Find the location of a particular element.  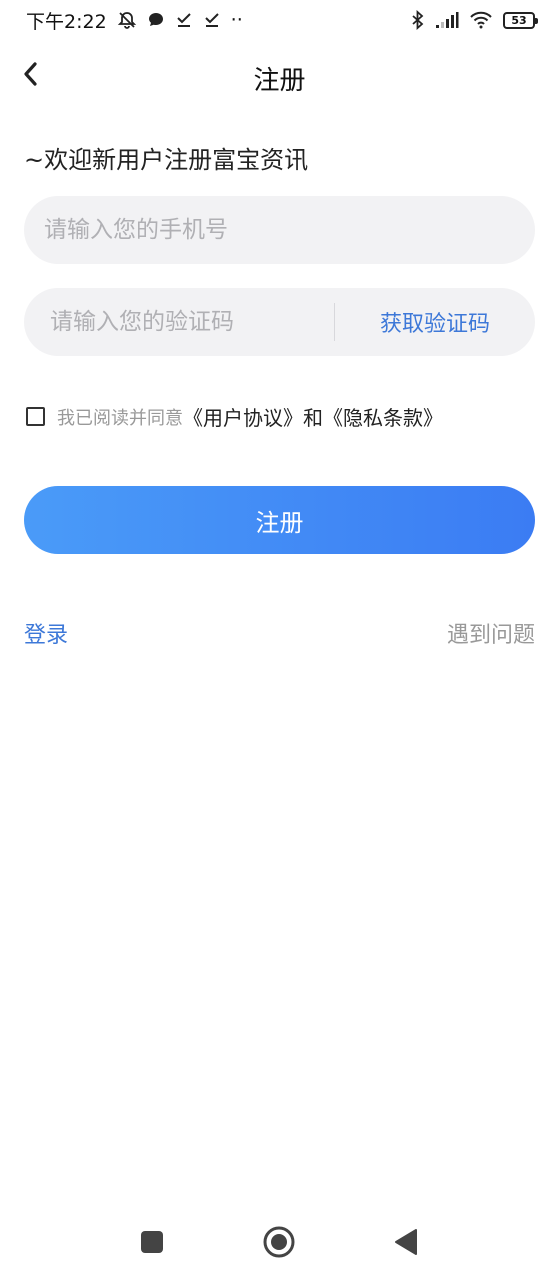

code-field: 获取验证码 is located at coordinates (279, 322).